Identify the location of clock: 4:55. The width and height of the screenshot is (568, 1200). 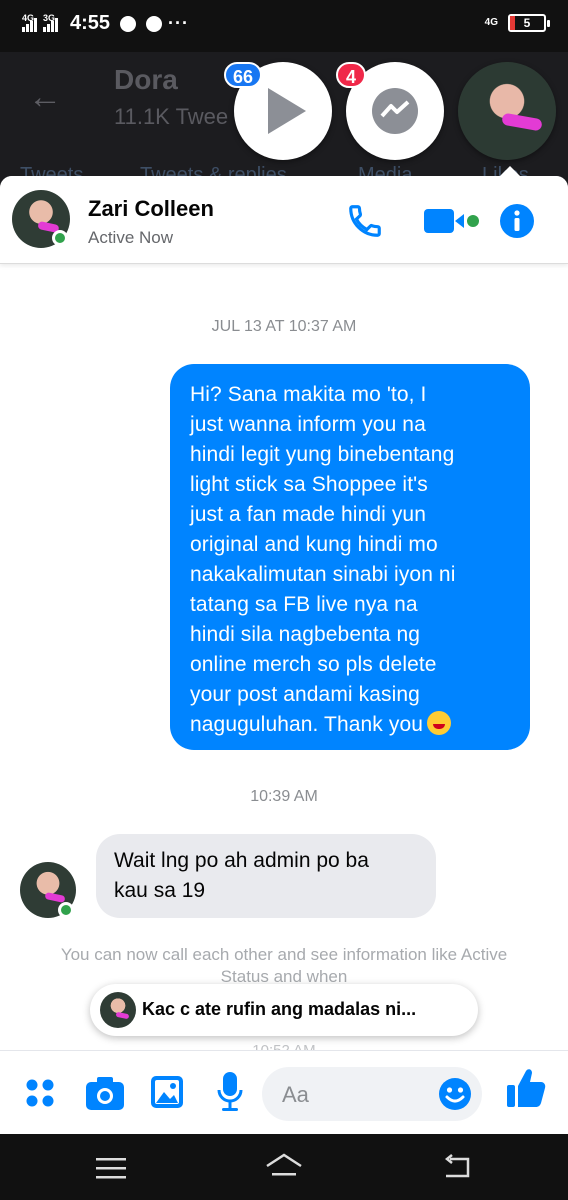
(90, 23).